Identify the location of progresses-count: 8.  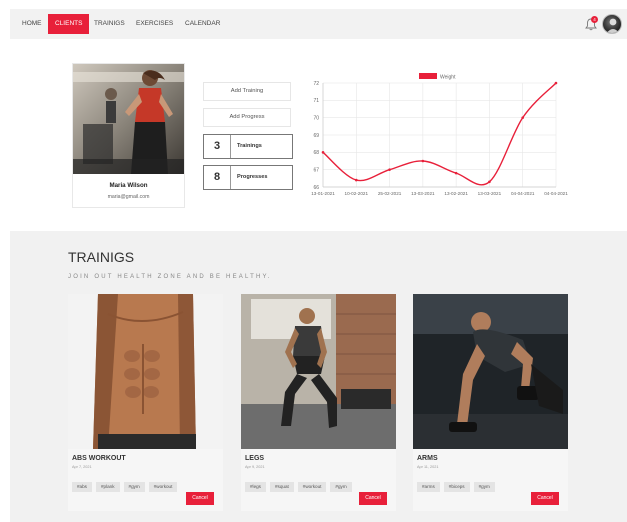
(217, 177).